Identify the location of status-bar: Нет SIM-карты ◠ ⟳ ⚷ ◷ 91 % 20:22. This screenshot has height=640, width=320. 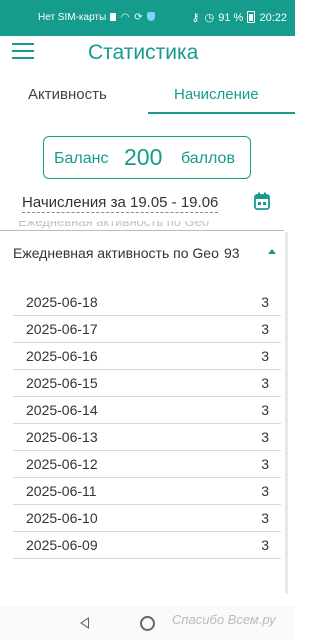
(147, 18).